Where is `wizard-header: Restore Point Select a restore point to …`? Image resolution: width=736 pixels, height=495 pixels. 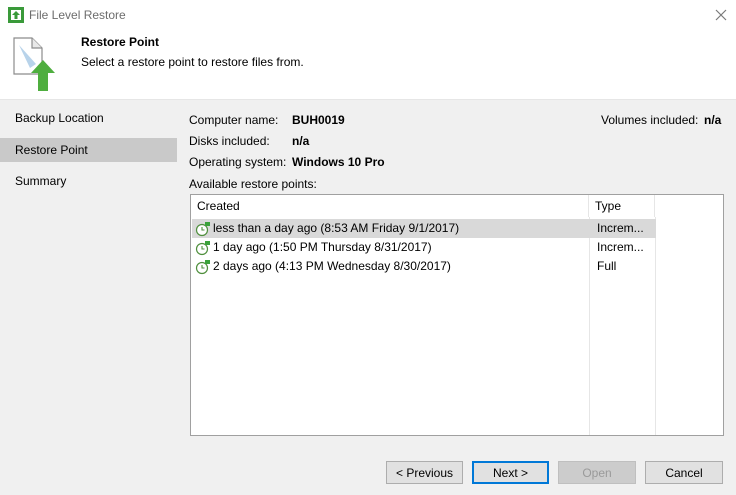 wizard-header: Restore Point Select a restore point to … is located at coordinates (368, 64).